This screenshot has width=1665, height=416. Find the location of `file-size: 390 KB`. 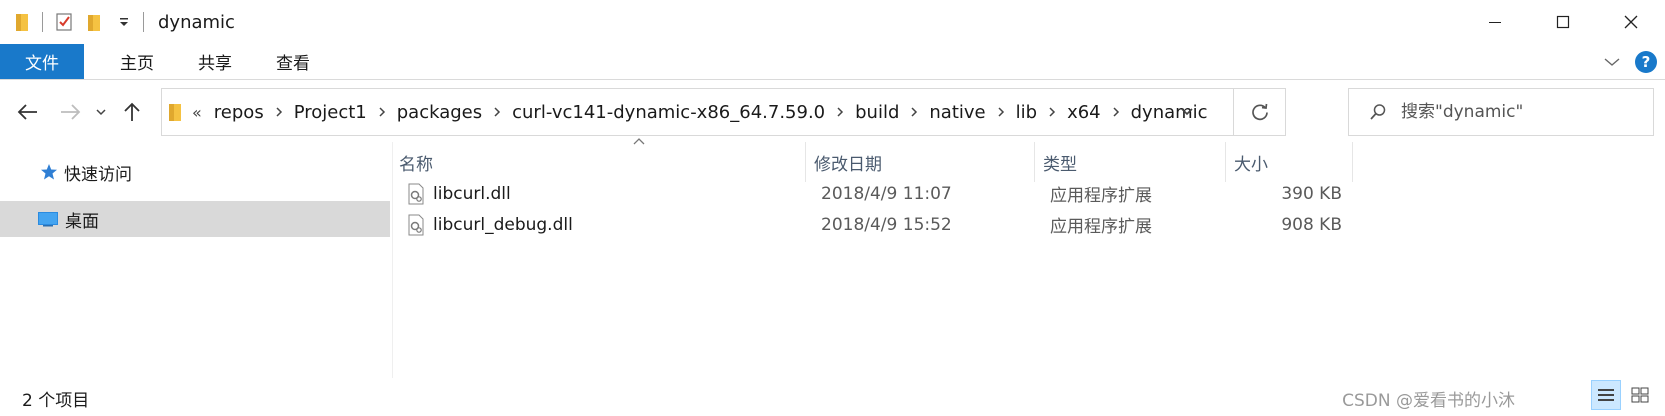

file-size: 390 KB is located at coordinates (1311, 193).